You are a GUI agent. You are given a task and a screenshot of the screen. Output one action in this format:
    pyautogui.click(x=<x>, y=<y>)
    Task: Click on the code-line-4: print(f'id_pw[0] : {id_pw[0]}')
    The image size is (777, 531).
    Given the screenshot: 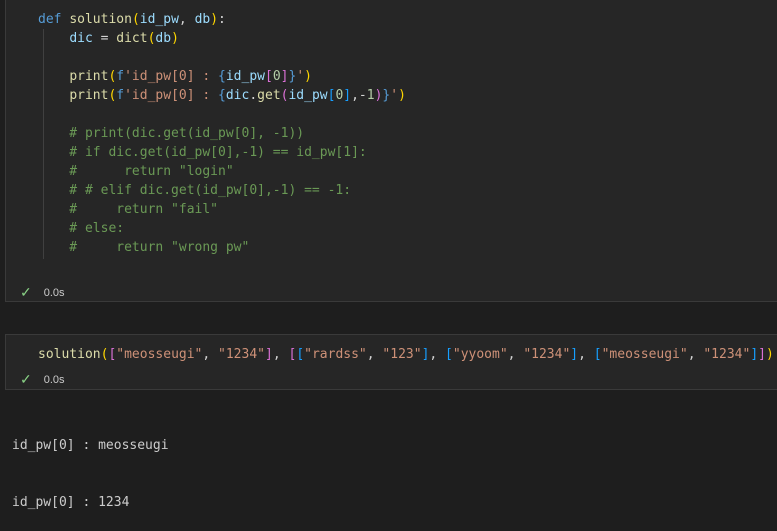 What is the action you would take?
    pyautogui.click(x=190, y=76)
    